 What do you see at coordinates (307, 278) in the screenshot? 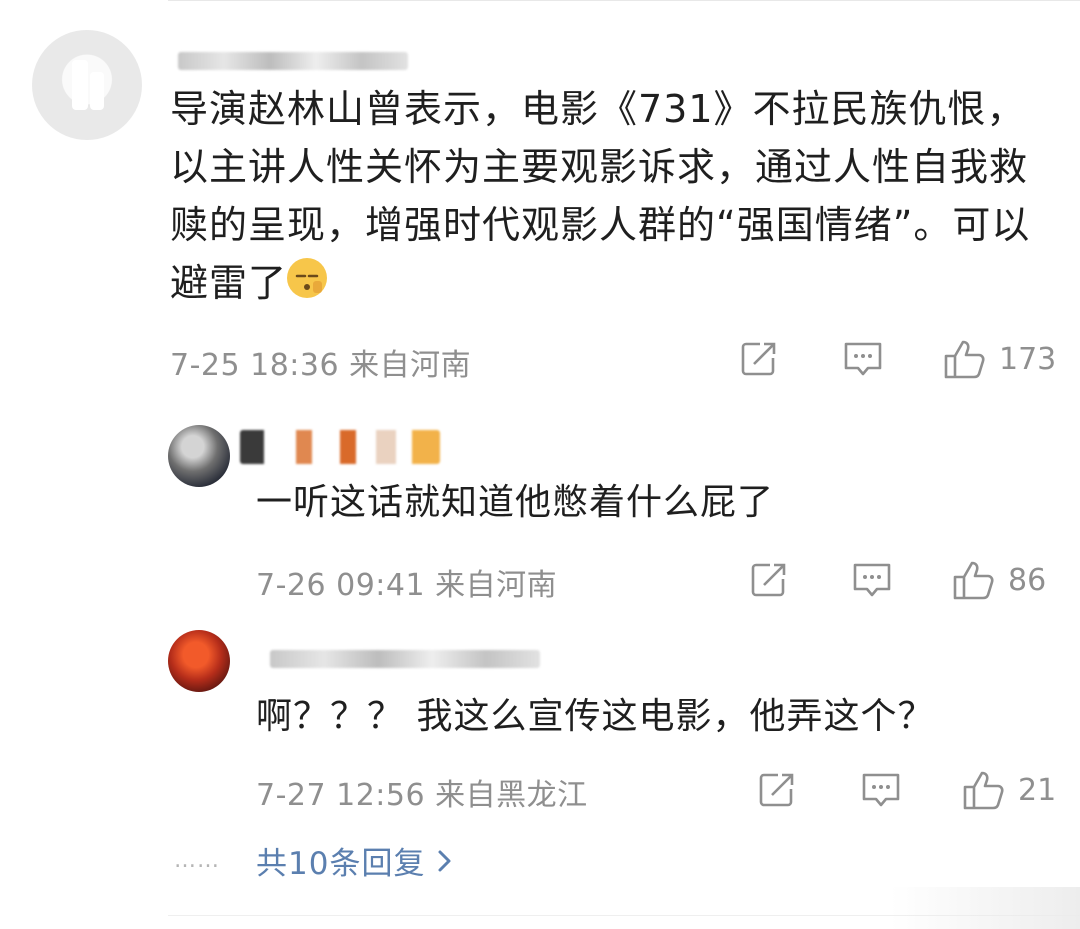
I see `emoji-icon` at bounding box center [307, 278].